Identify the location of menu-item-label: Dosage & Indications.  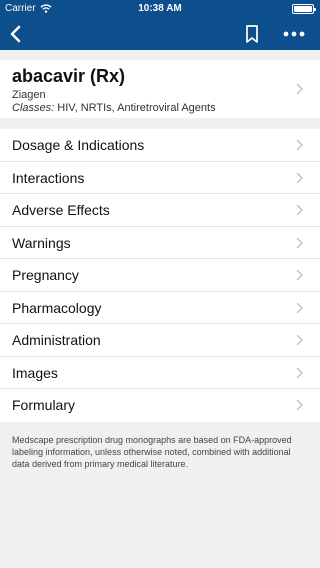
(78, 145).